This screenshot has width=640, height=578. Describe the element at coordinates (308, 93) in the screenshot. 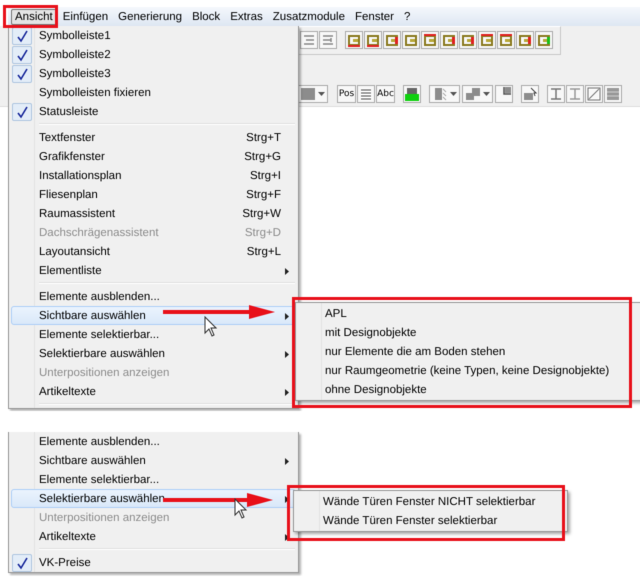

I see `swatch-icon` at that location.